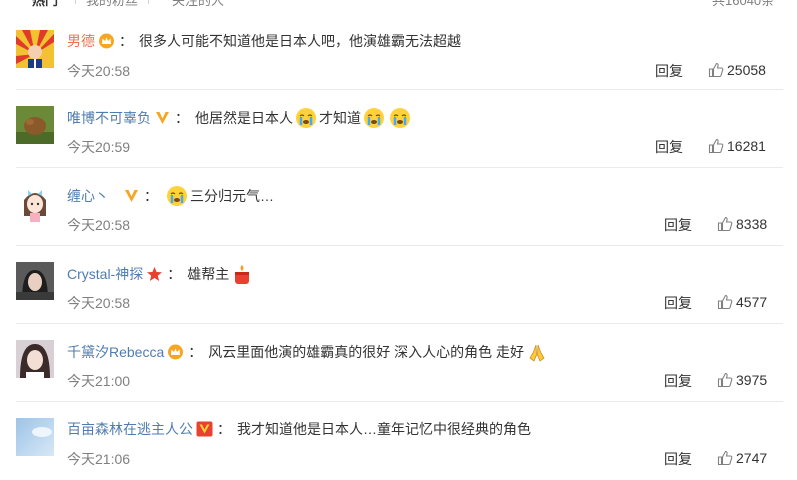 This screenshot has width=797, height=480. What do you see at coordinates (752, 224) in the screenshot?
I see `like-count: 8338` at bounding box center [752, 224].